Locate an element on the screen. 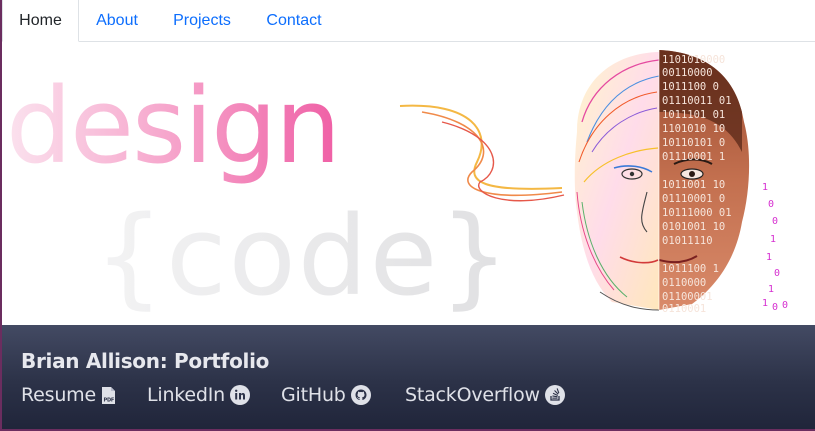  tab-about: About is located at coordinates (117, 20).